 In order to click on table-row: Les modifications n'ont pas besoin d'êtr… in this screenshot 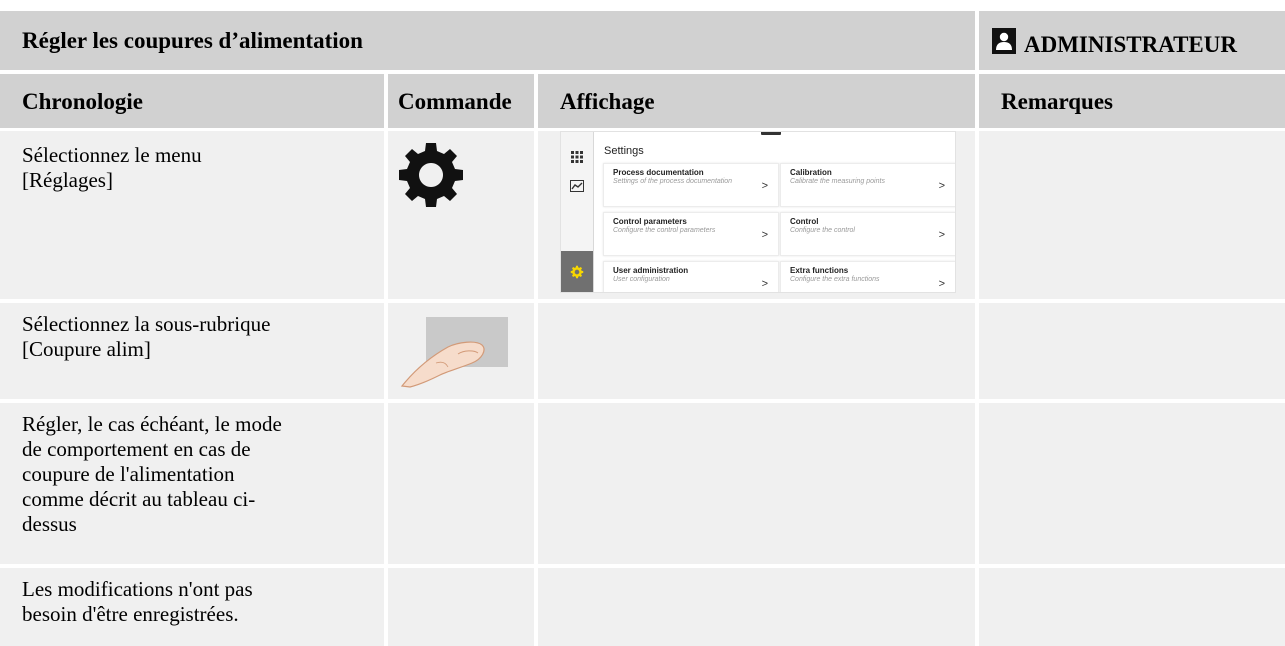, I will do `click(642, 607)`.